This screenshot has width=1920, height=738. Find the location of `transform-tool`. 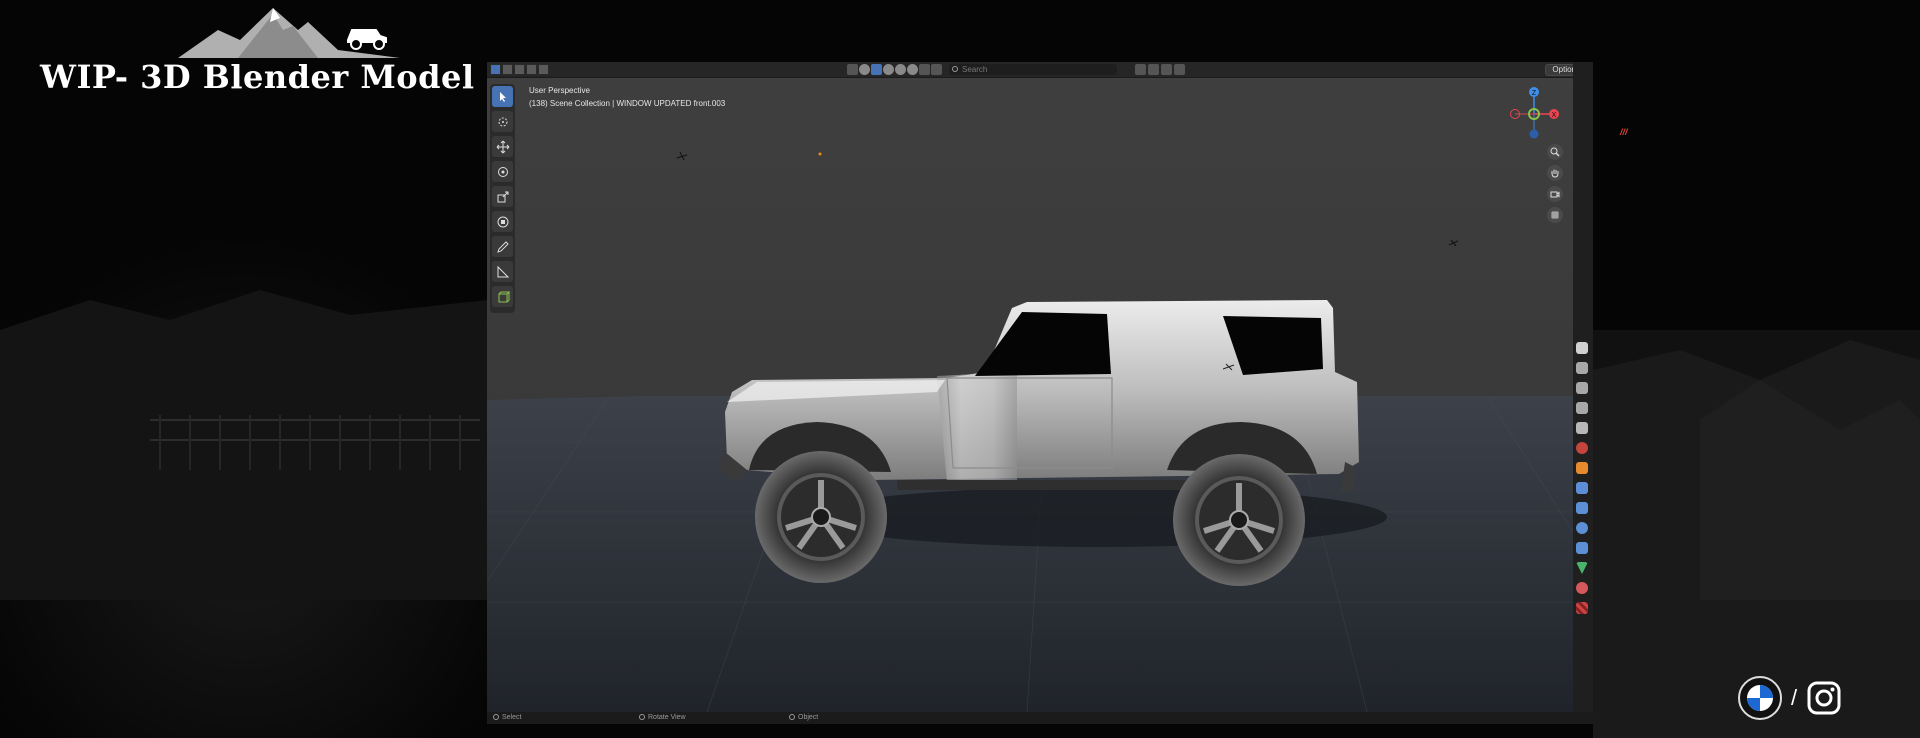

transform-tool is located at coordinates (502, 221).